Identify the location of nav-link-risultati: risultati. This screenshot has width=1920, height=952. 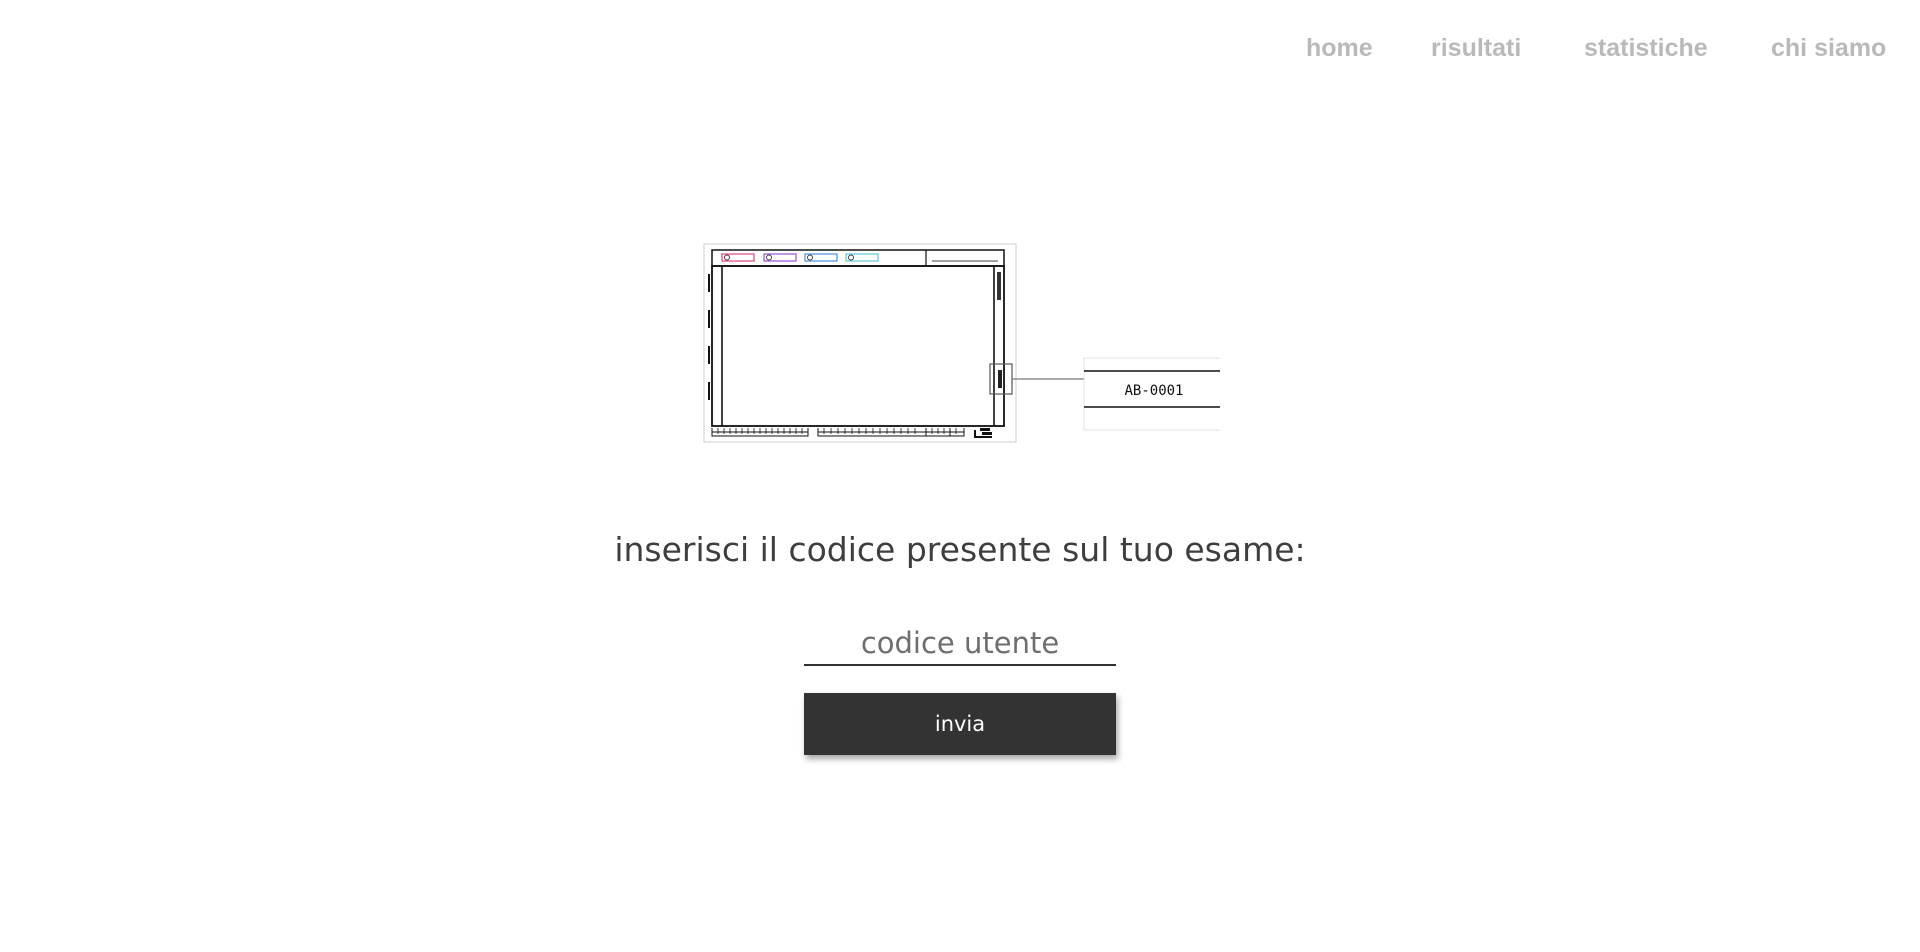
(1476, 48).